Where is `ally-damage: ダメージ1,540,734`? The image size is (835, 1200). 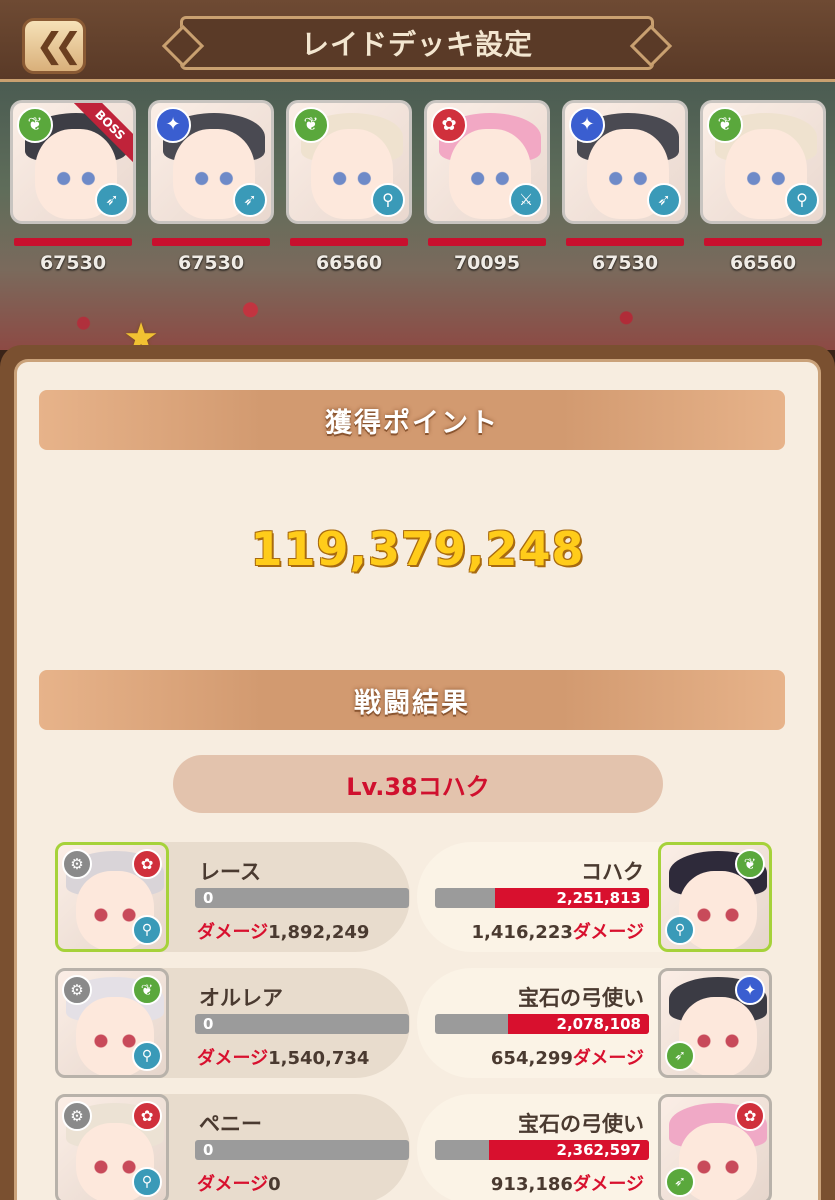
ally-damage: ダメージ1,540,734 is located at coordinates (283, 1057).